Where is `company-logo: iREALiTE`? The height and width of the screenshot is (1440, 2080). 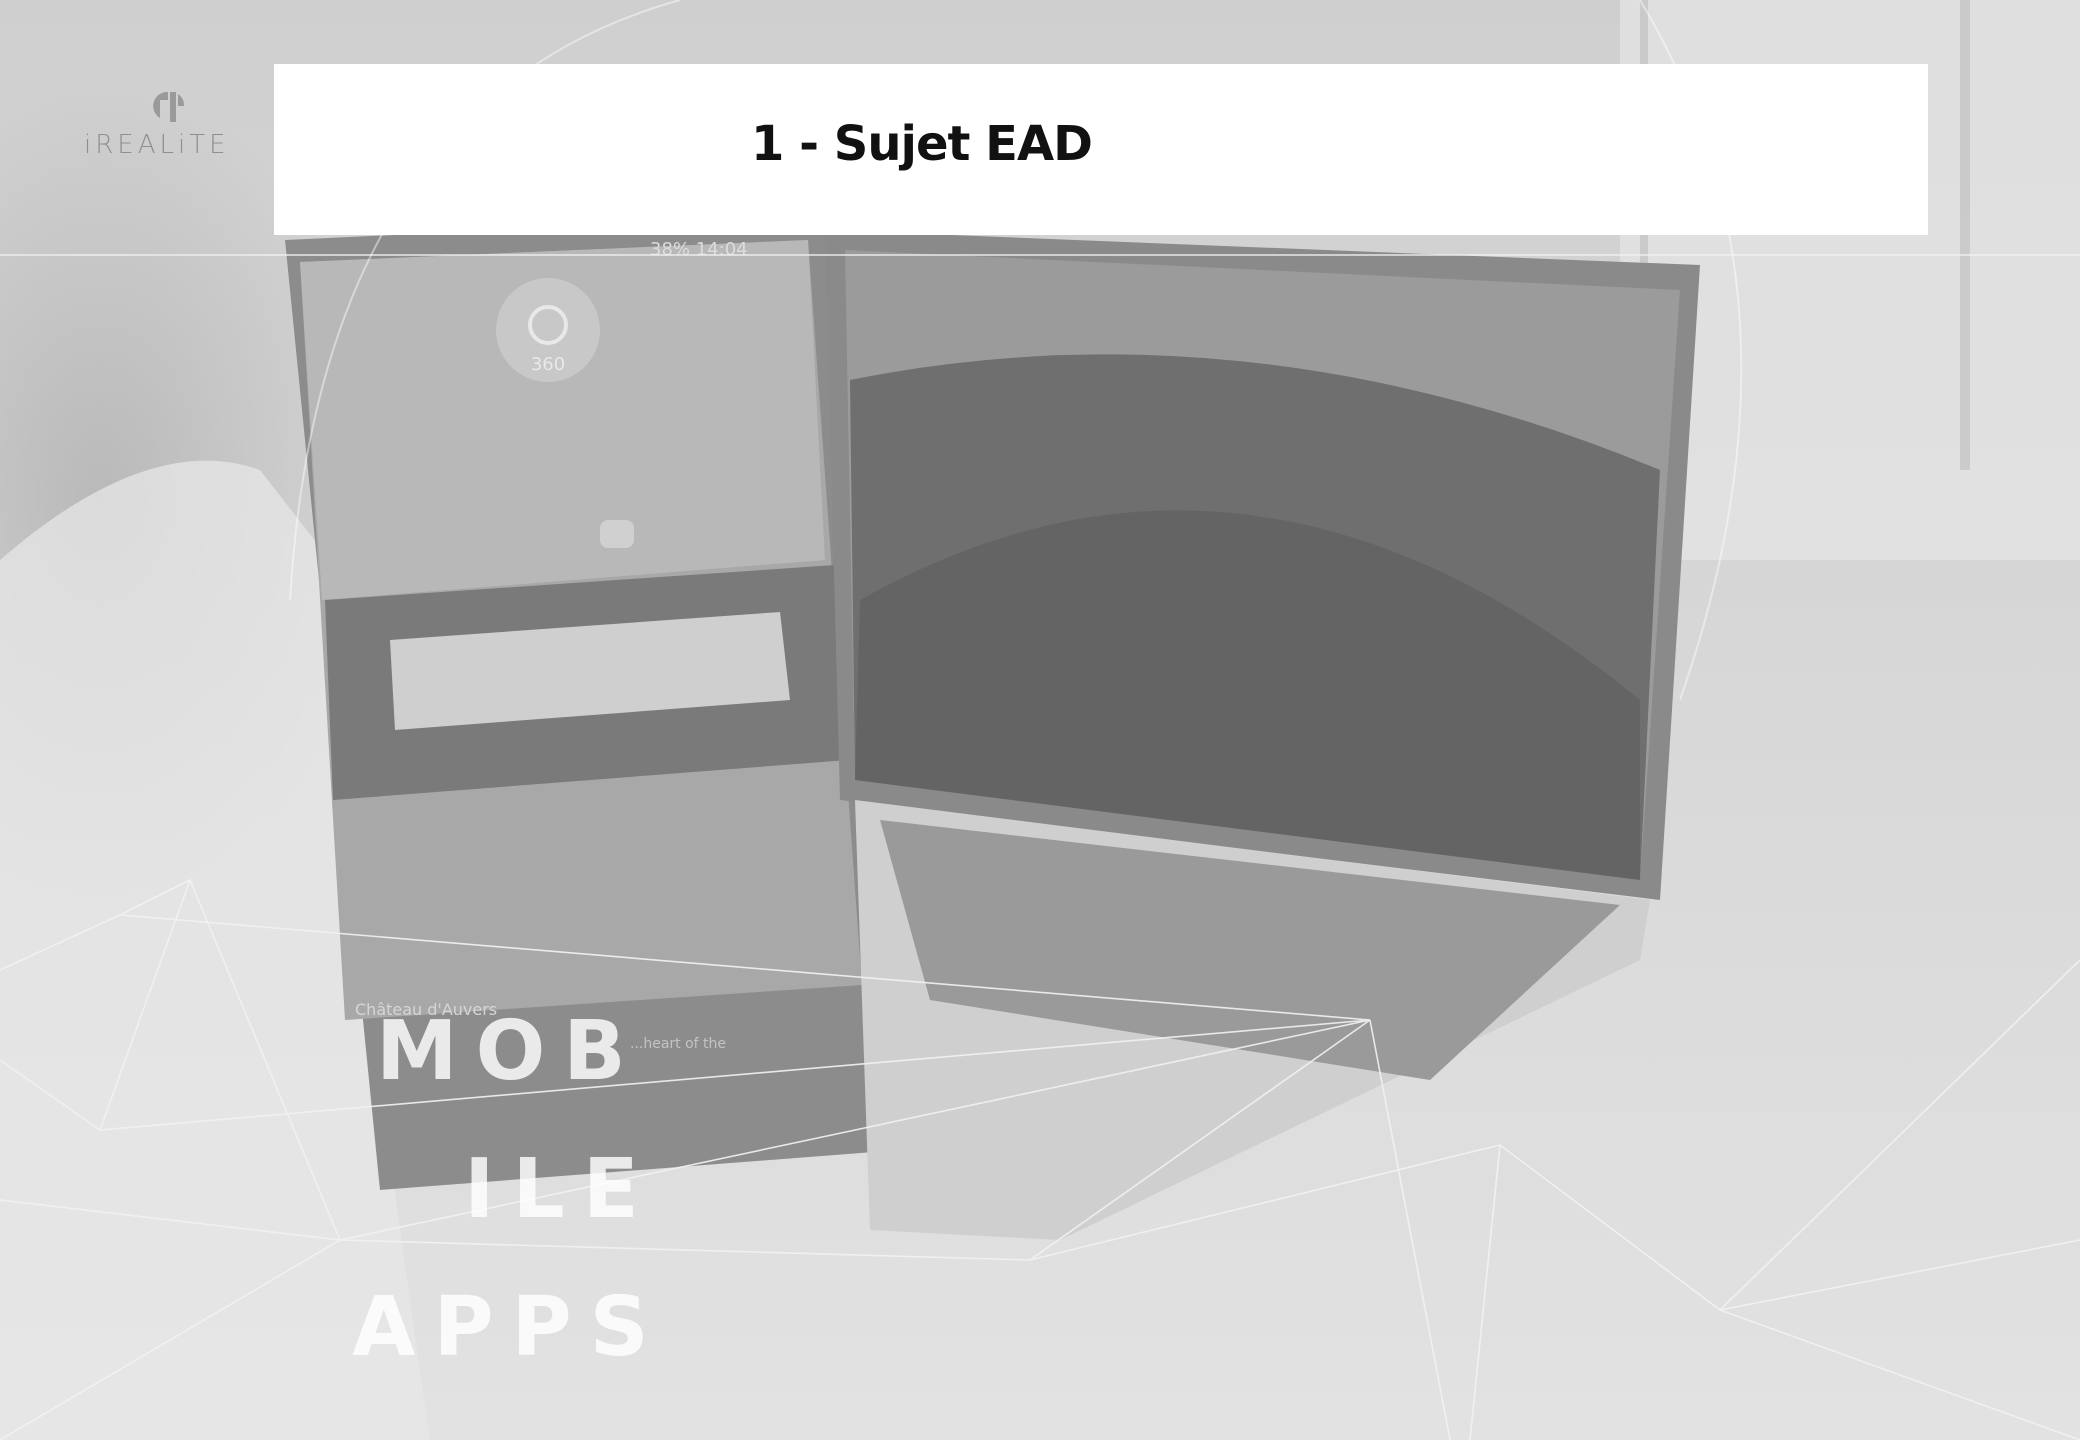 company-logo: iREALiTE is located at coordinates (169, 128).